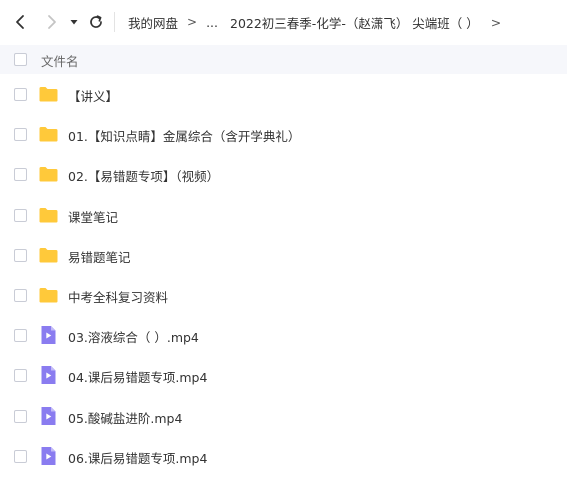 The image size is (567, 479). I want to click on file-name: 02.【易错题专项】（视频）, so click(143, 175).